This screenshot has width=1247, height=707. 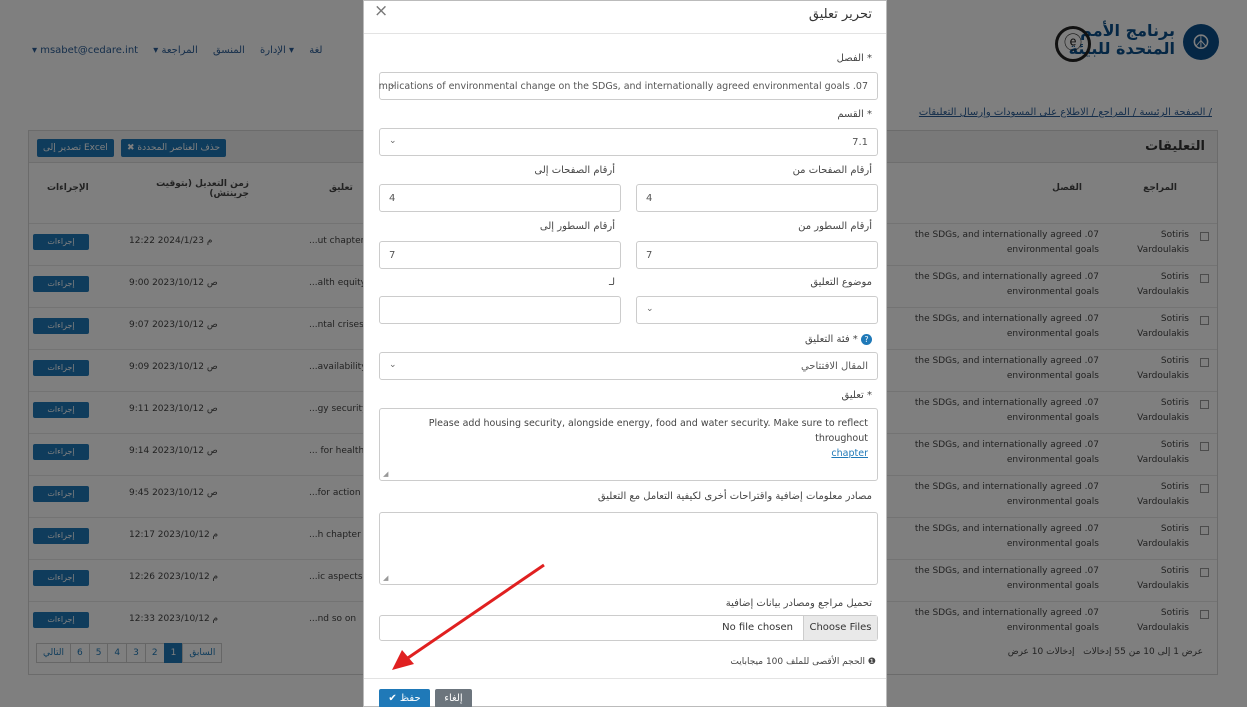 What do you see at coordinates (854, 114) in the screenshot?
I see `section-label: القسم *` at bounding box center [854, 114].